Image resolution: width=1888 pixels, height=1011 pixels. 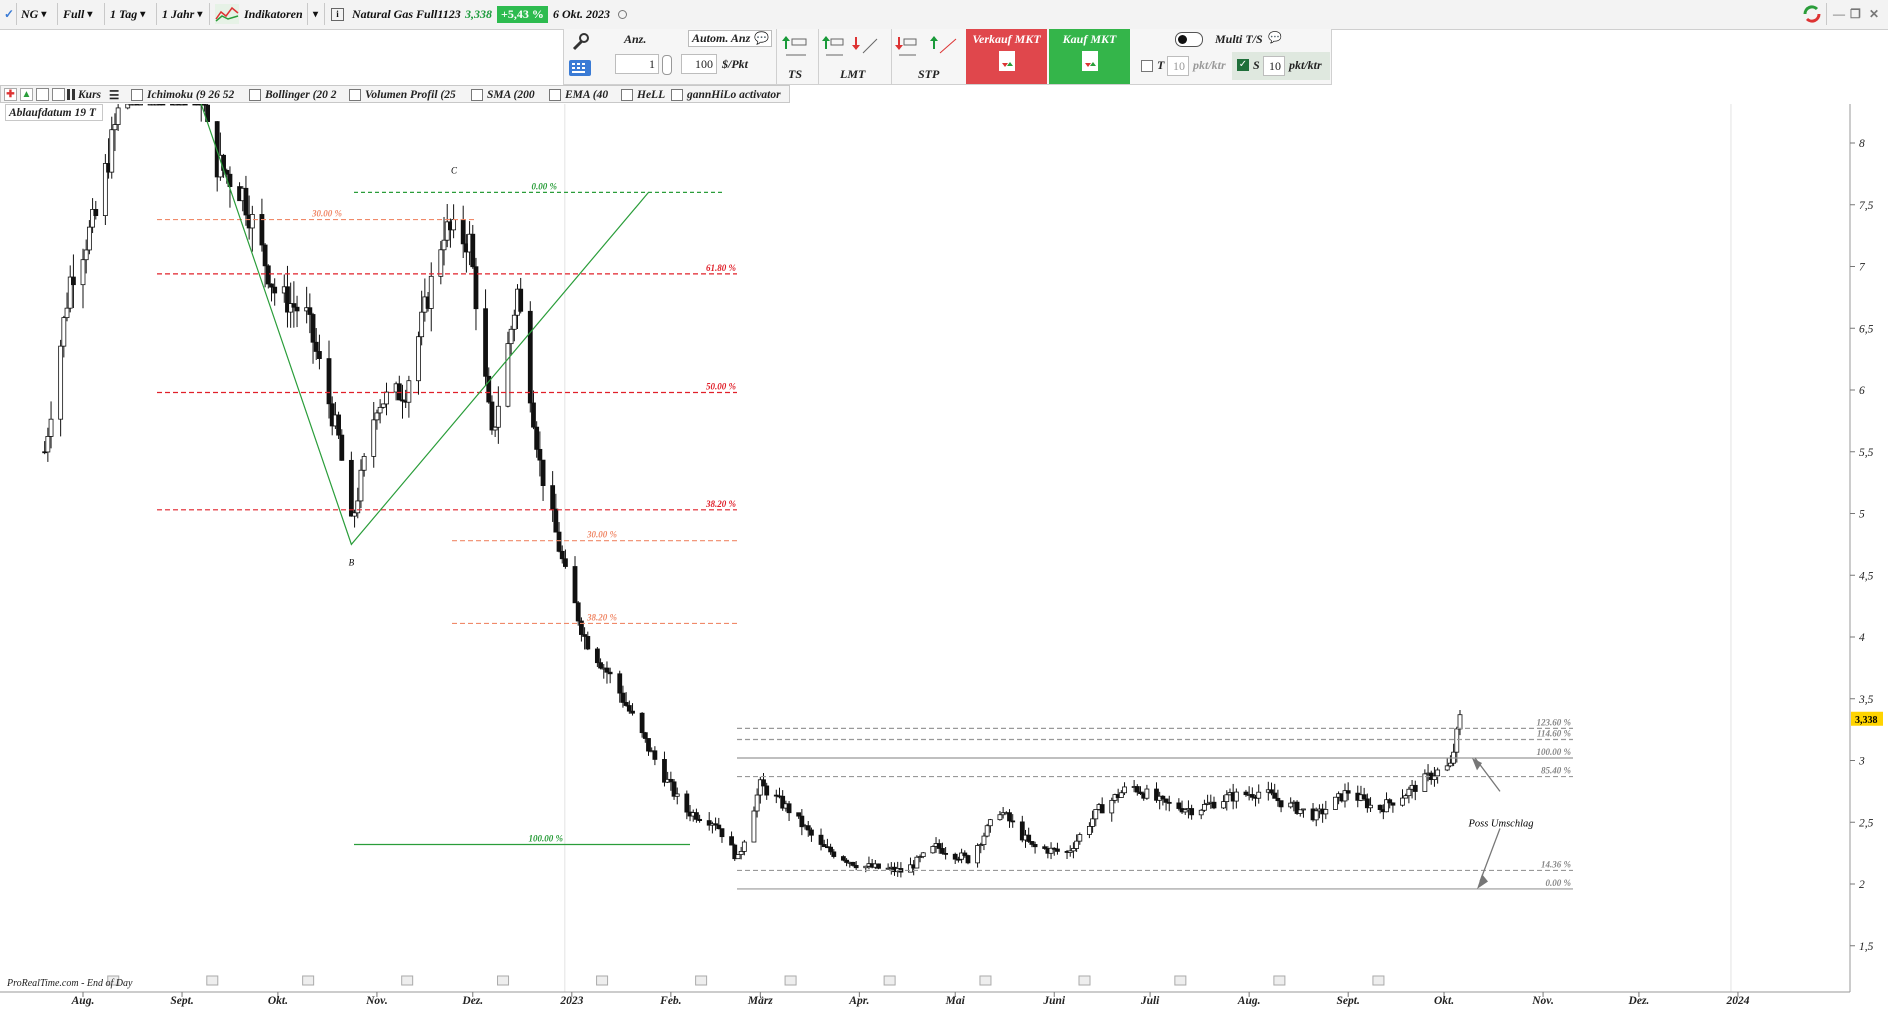 What do you see at coordinates (729, 94) in the screenshot?
I see `indicator-gannhilo: gannHiLo activator` at bounding box center [729, 94].